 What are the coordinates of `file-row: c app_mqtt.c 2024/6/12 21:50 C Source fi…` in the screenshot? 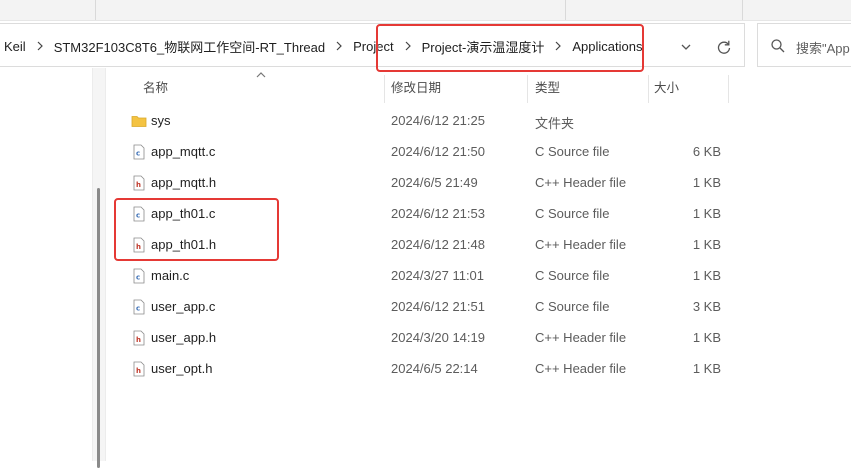 It's located at (479, 151).